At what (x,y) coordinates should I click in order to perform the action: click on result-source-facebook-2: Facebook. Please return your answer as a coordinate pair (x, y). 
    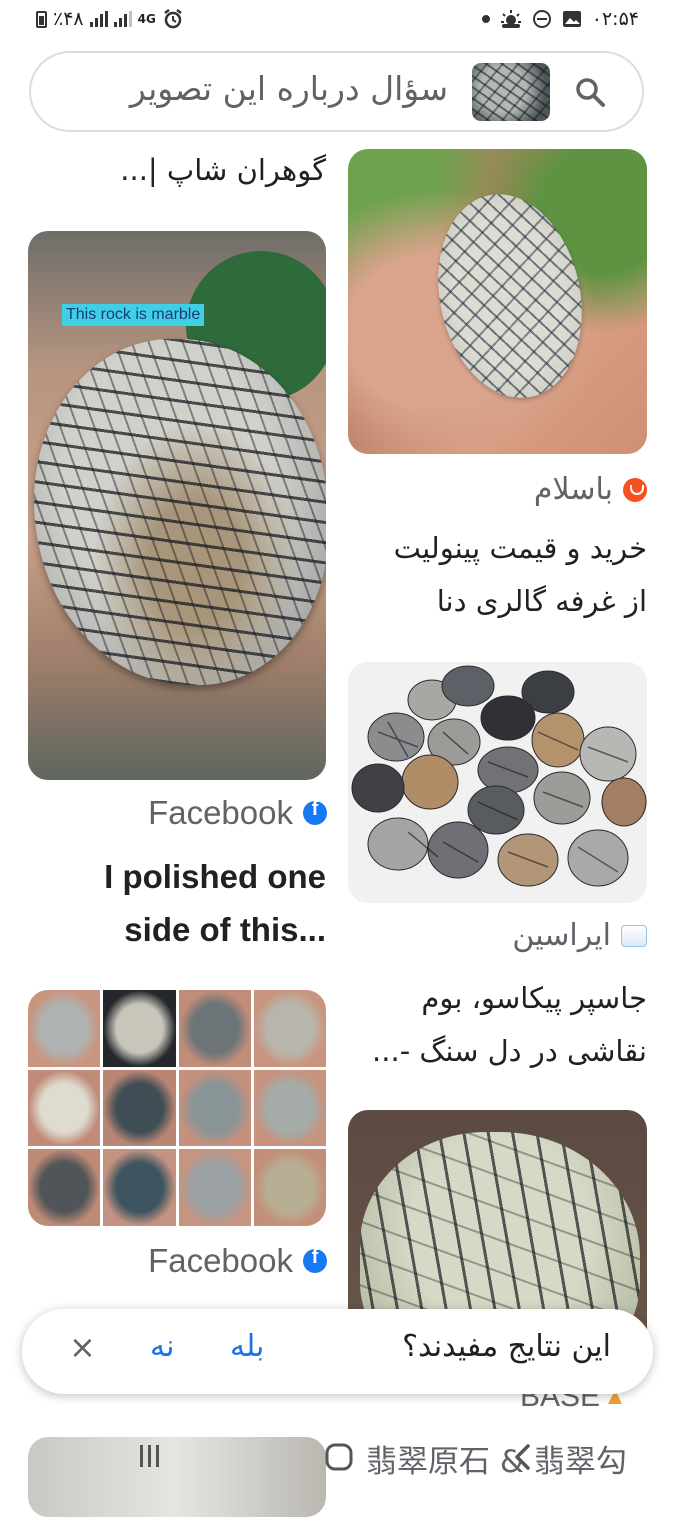
    Looking at the image, I should click on (237, 1261).